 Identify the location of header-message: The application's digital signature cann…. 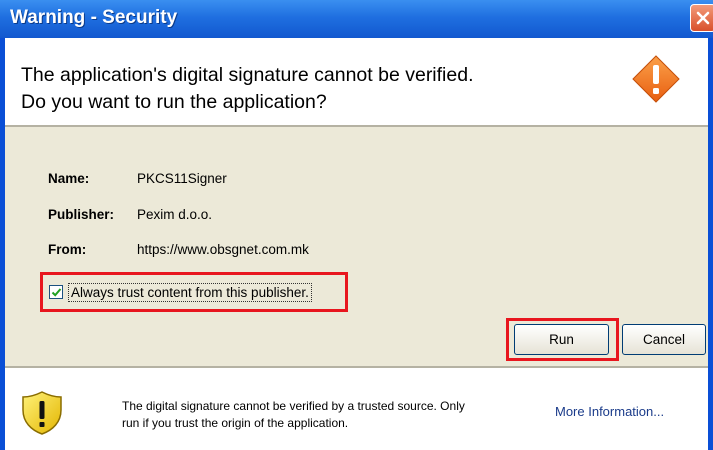
(247, 89).